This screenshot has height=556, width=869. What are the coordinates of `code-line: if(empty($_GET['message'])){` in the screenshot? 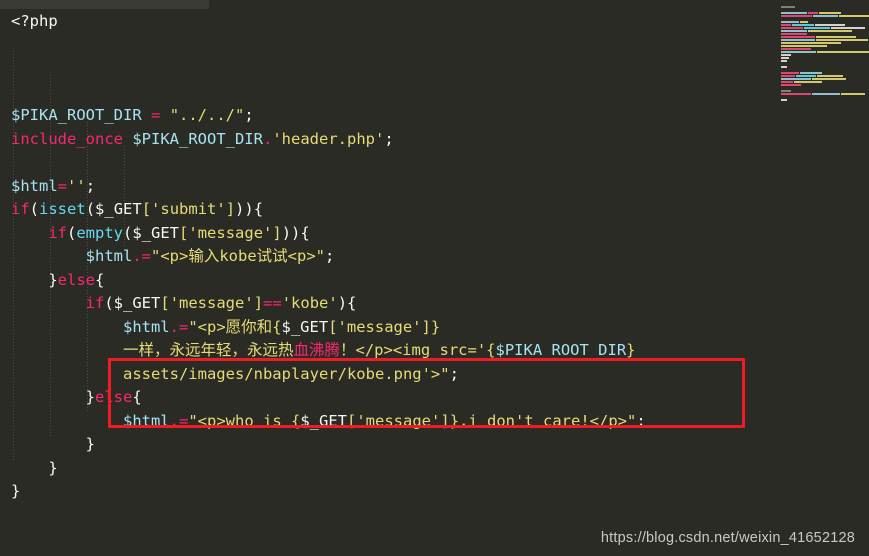 It's located at (179, 232).